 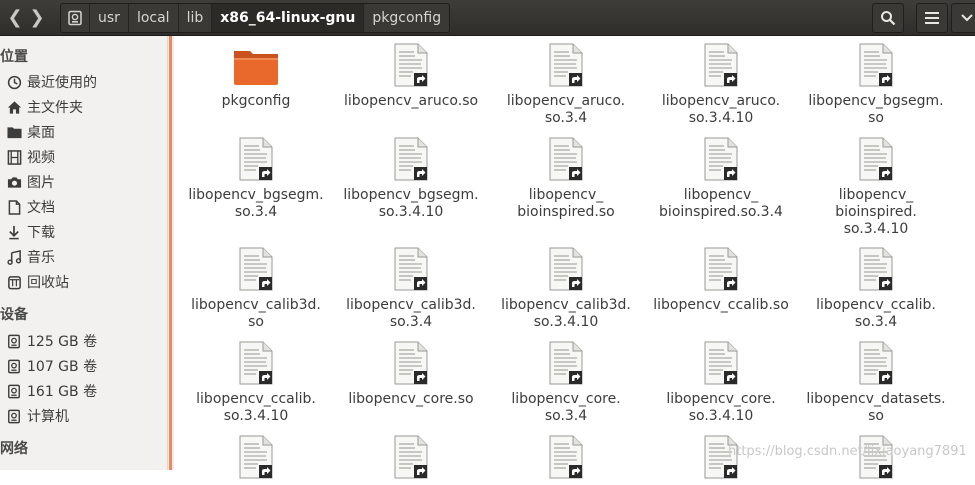 I want to click on sidebar-item-volume-125gb: 125 GB 卷, so click(x=51, y=341).